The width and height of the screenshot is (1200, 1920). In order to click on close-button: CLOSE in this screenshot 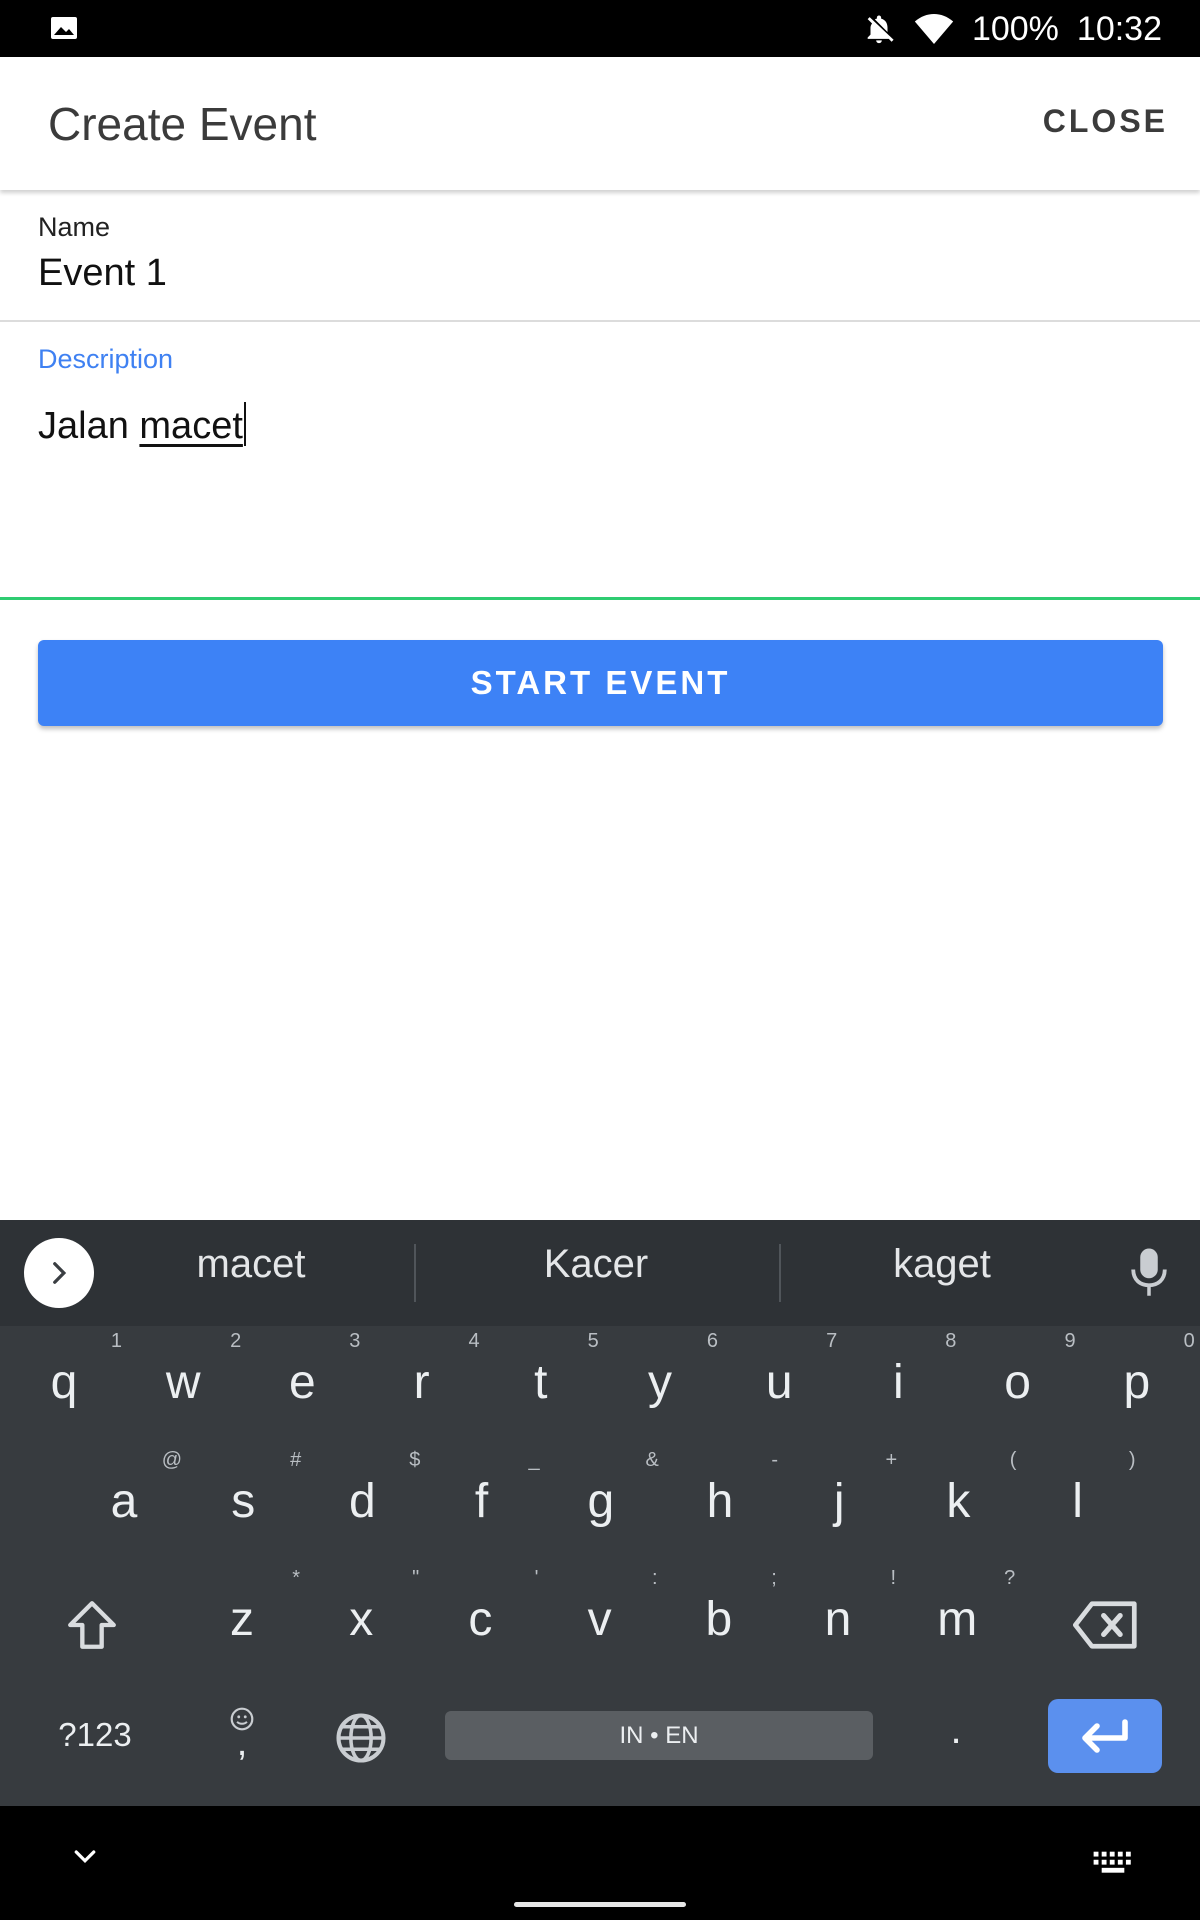, I will do `click(1105, 121)`.